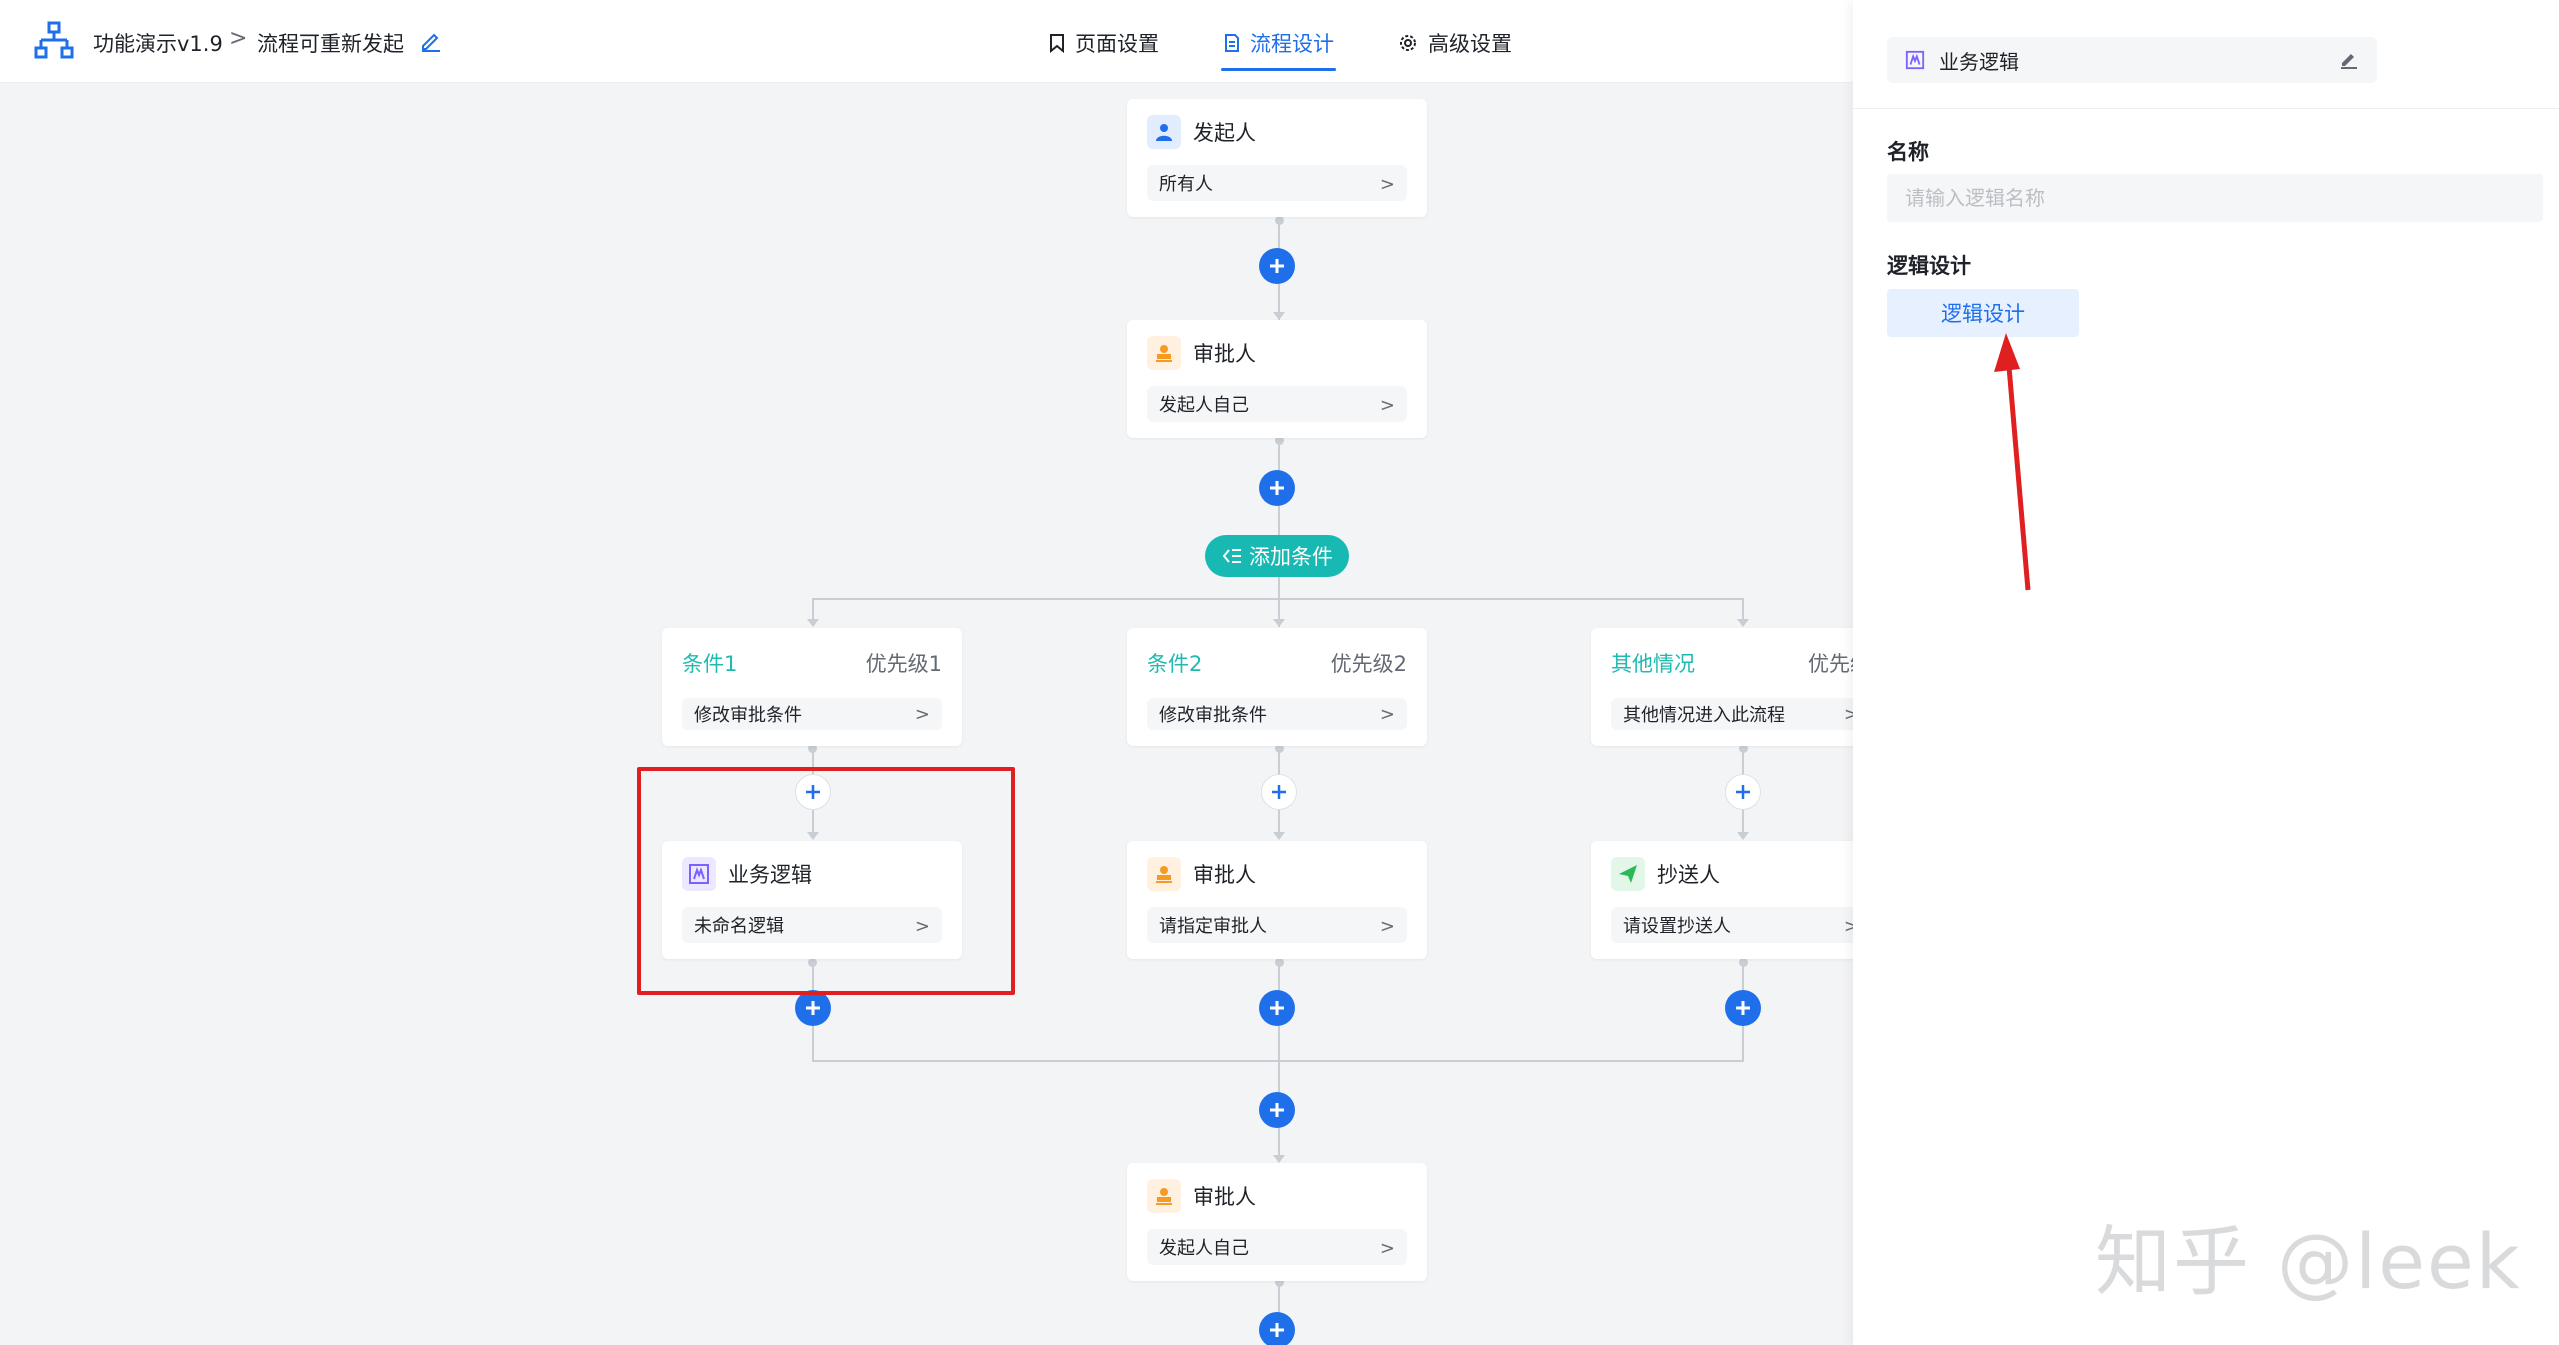  Describe the element at coordinates (158, 43) in the screenshot. I see `breadcrumb-app: 功能演示v1.9` at that location.